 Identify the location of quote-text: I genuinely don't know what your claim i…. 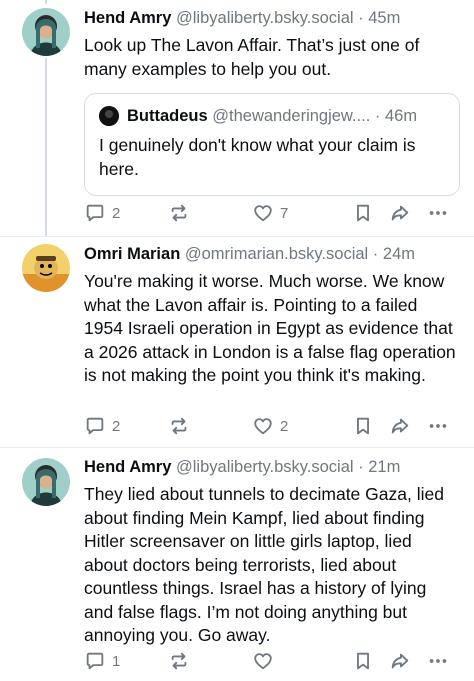
(257, 157).